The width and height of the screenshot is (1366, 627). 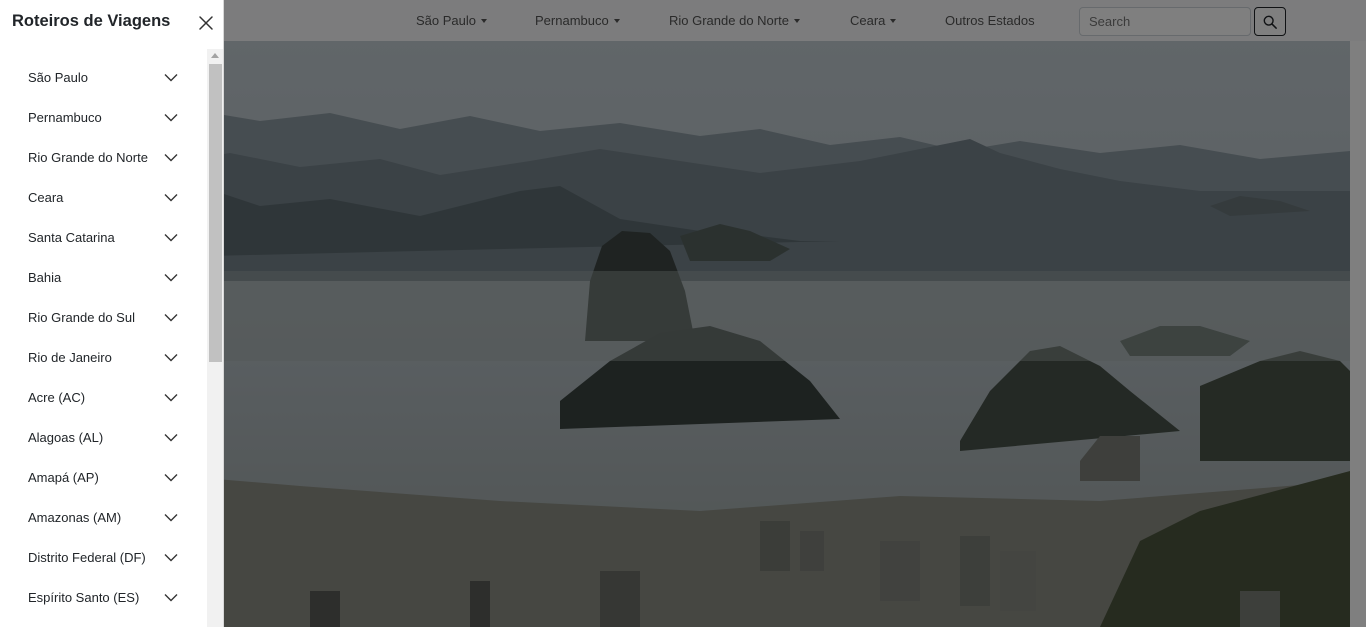 I want to click on list-item-rio-grande-do-sul: Rio Grande do Sul, so click(x=103, y=318).